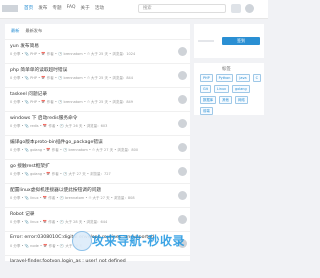 Image resolution: width=320 pixels, height=278 pixels. What do you see at coordinates (182, 8) in the screenshot?
I see `search-input: 搜索` at bounding box center [182, 8].